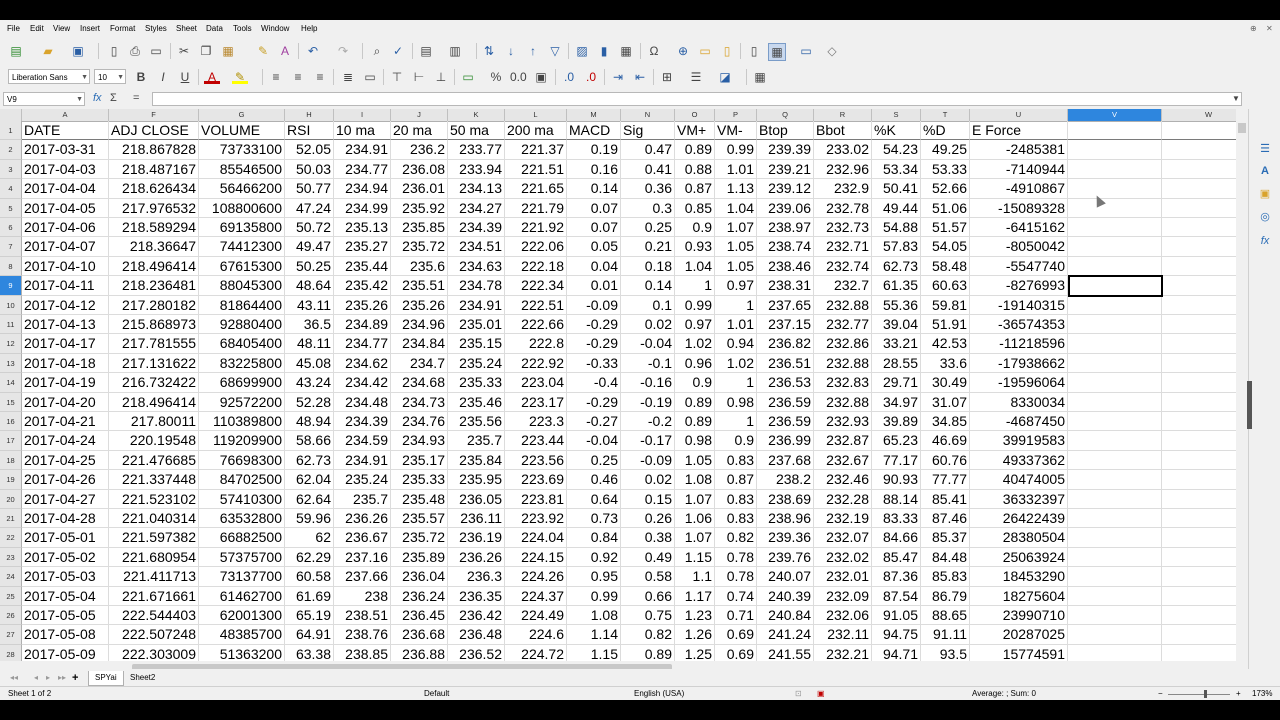 The image size is (1280, 720). What do you see at coordinates (11, 383) in the screenshot?
I see `row-header: 14` at bounding box center [11, 383].